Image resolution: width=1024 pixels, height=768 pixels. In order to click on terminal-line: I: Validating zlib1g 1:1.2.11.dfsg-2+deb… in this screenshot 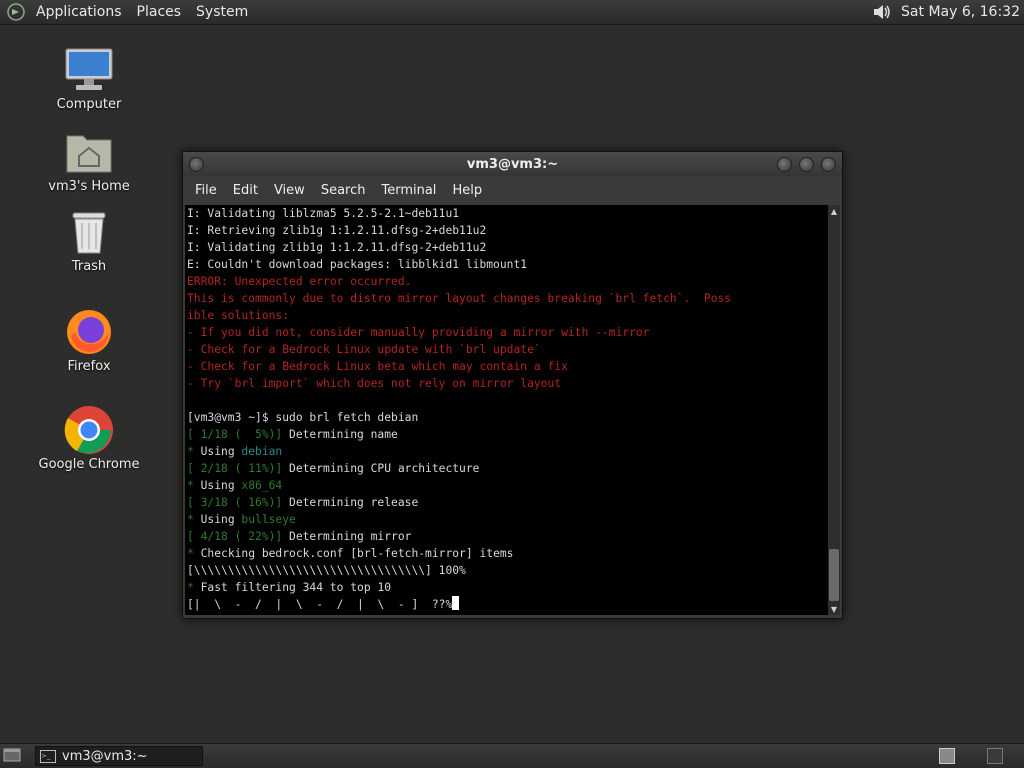, I will do `click(507, 247)`.